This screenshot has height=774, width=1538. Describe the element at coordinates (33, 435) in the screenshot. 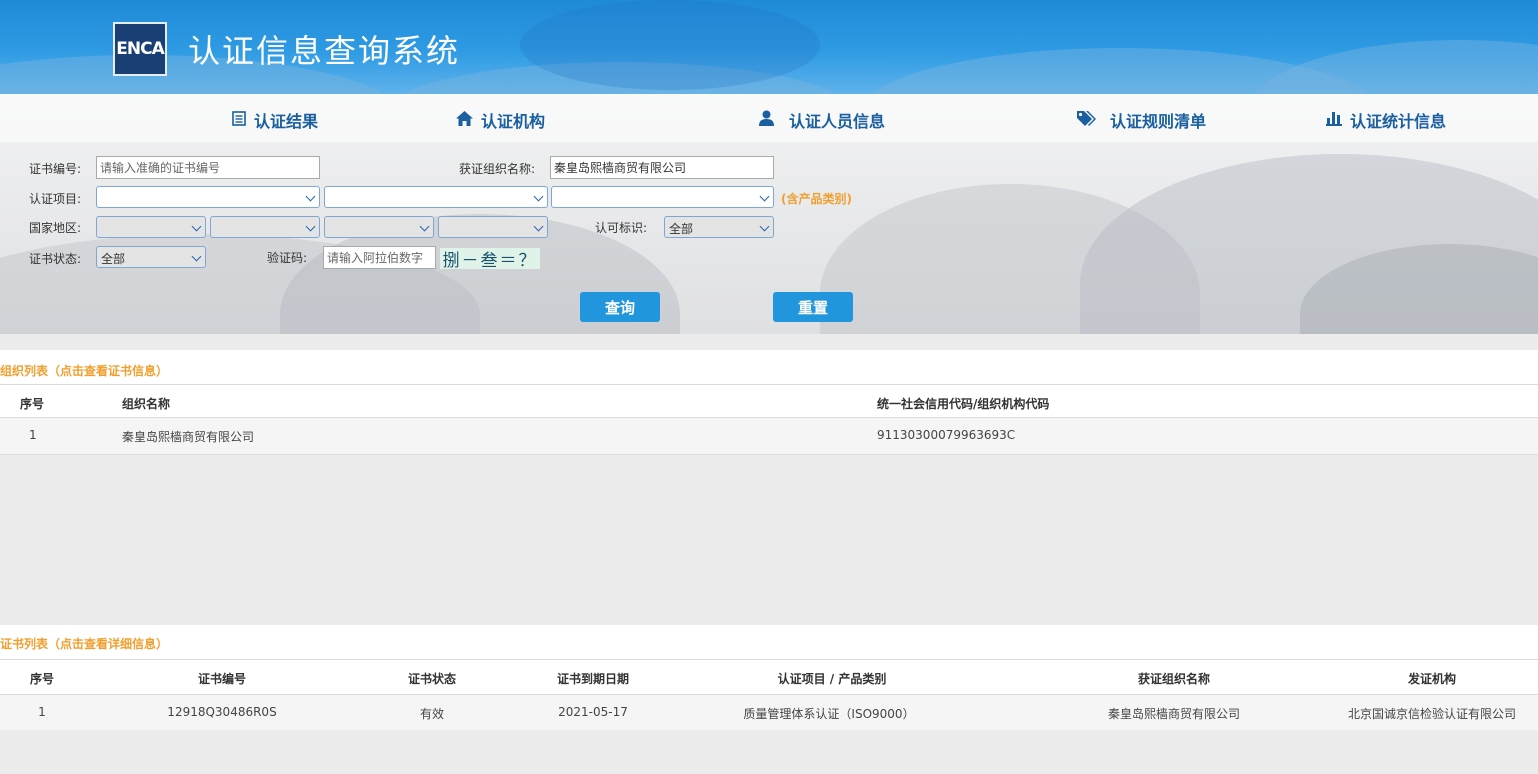

I see `org-row-index: 1` at that location.